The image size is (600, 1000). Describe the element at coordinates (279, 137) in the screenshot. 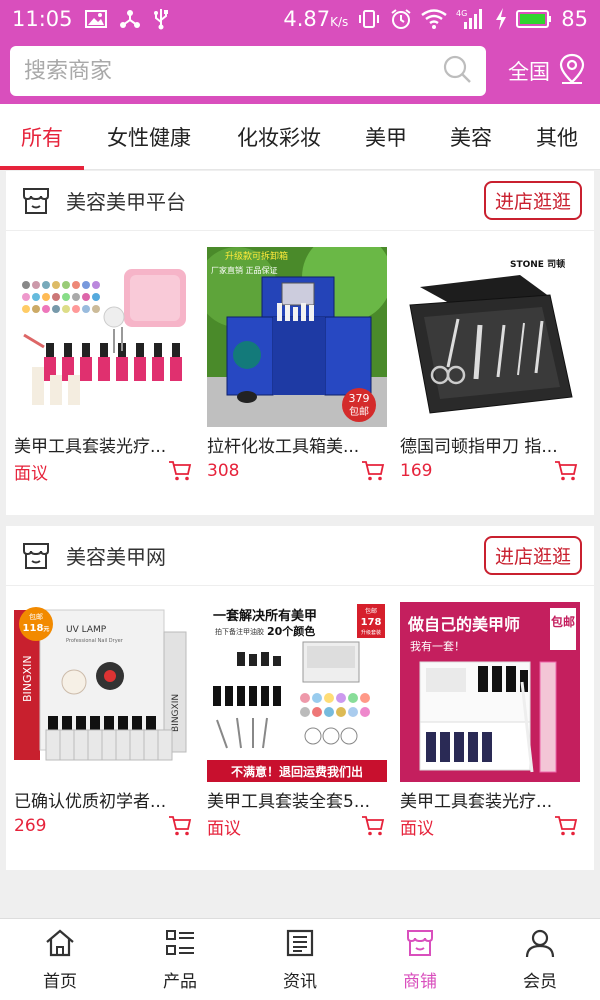

I see `tab-cosmetics: 化妆彩妆` at that location.